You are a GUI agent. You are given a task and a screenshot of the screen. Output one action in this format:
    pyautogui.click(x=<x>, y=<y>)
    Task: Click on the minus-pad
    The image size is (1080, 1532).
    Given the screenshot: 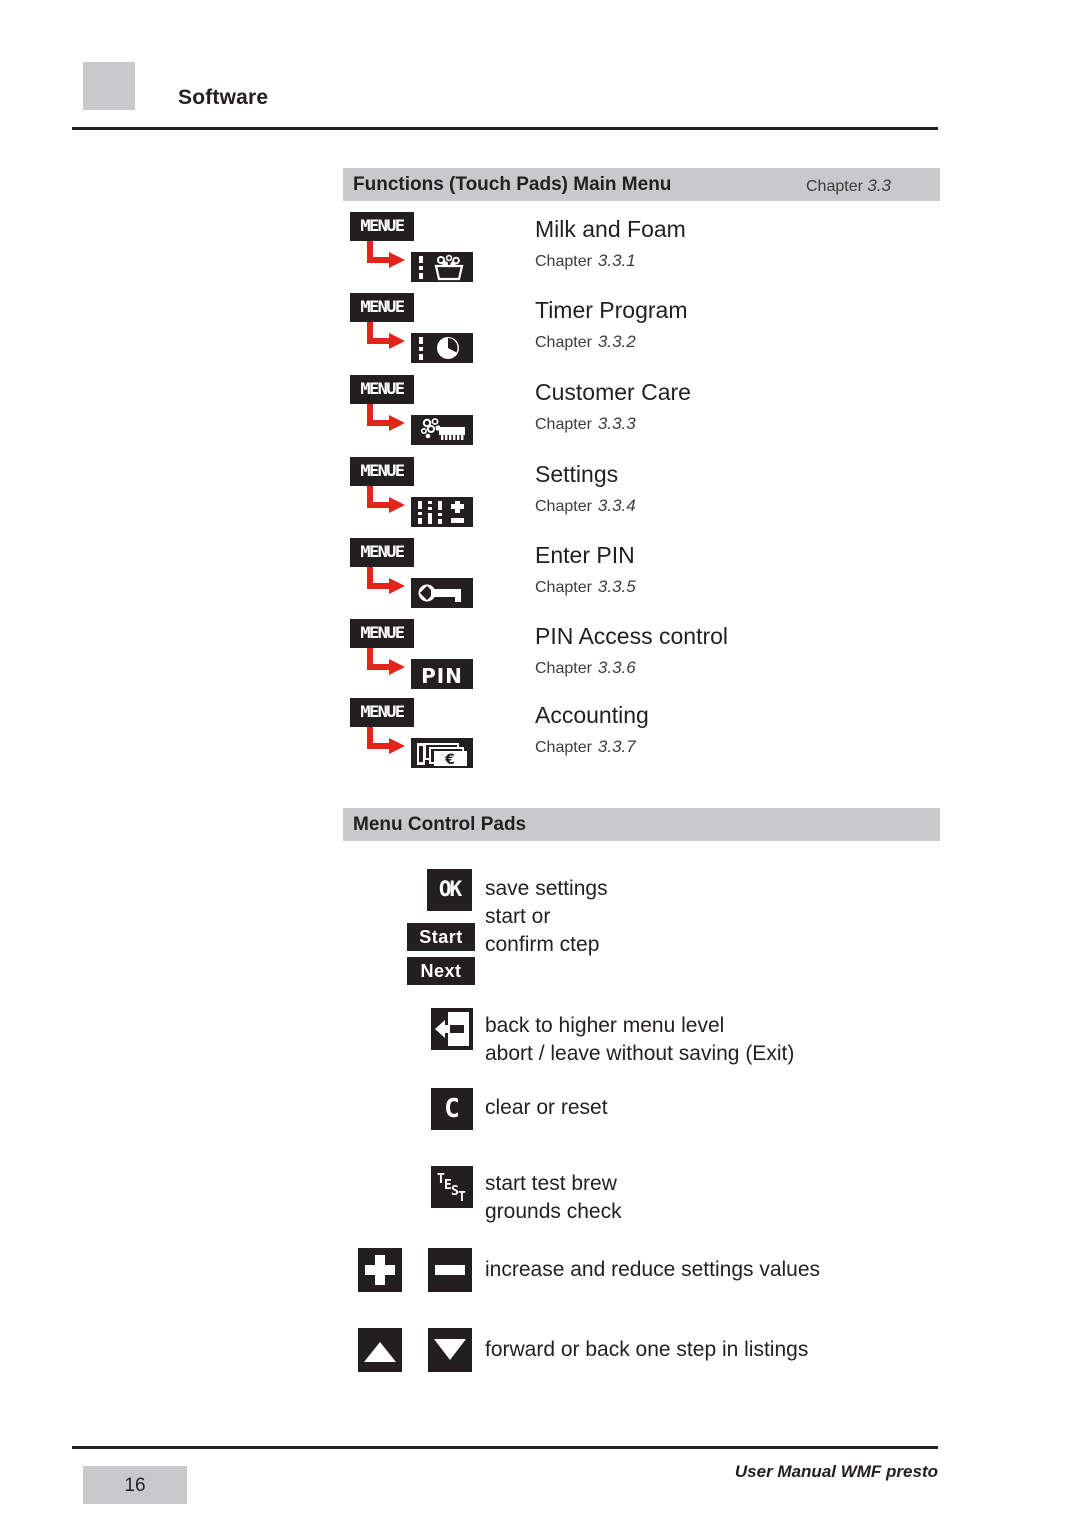 What is the action you would take?
    pyautogui.click(x=450, y=1270)
    